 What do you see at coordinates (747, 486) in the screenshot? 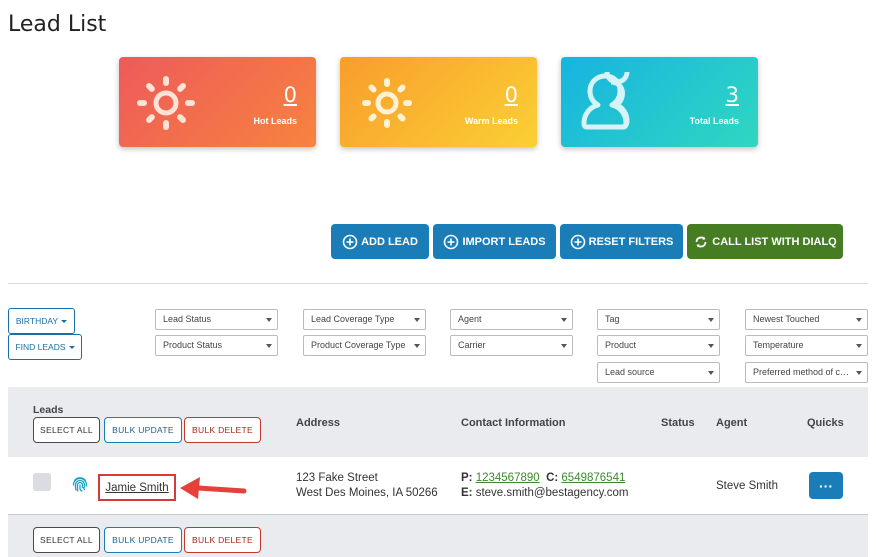
I see `agent-cell: Steve Smith` at bounding box center [747, 486].